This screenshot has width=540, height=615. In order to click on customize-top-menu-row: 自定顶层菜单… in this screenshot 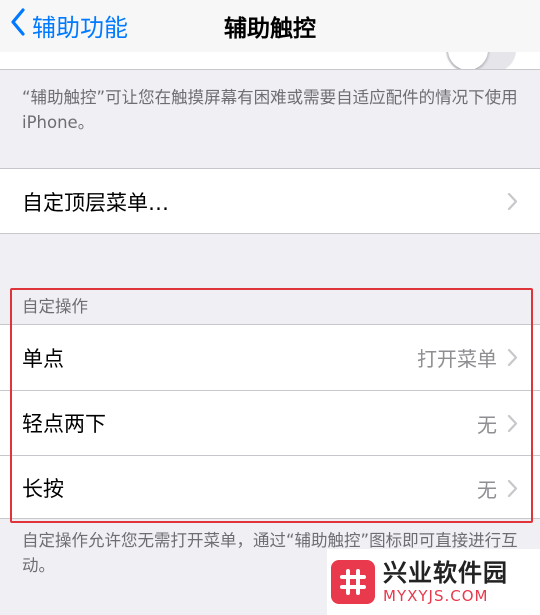, I will do `click(270, 201)`.